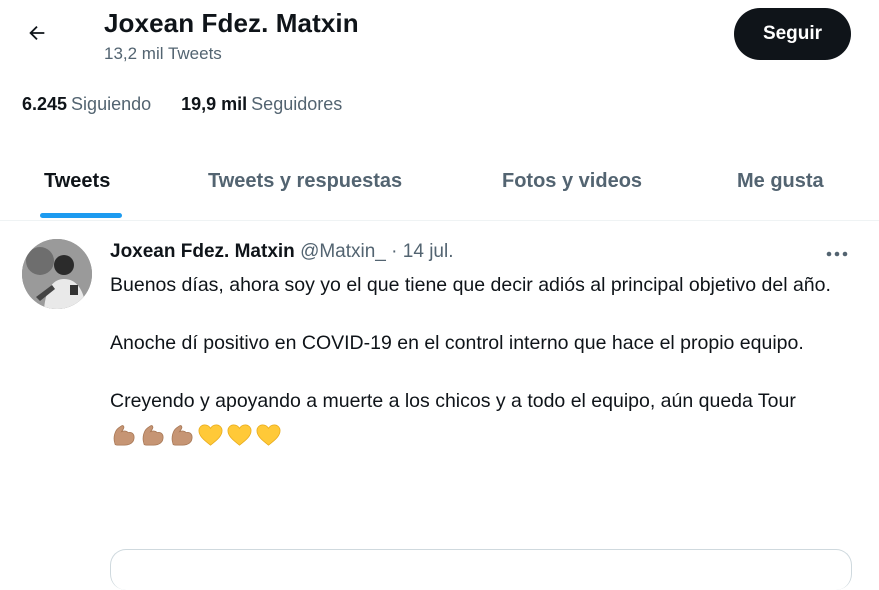 The image size is (879, 590). What do you see at coordinates (780, 181) in the screenshot?
I see `tab-likes: Me gusta` at bounding box center [780, 181].